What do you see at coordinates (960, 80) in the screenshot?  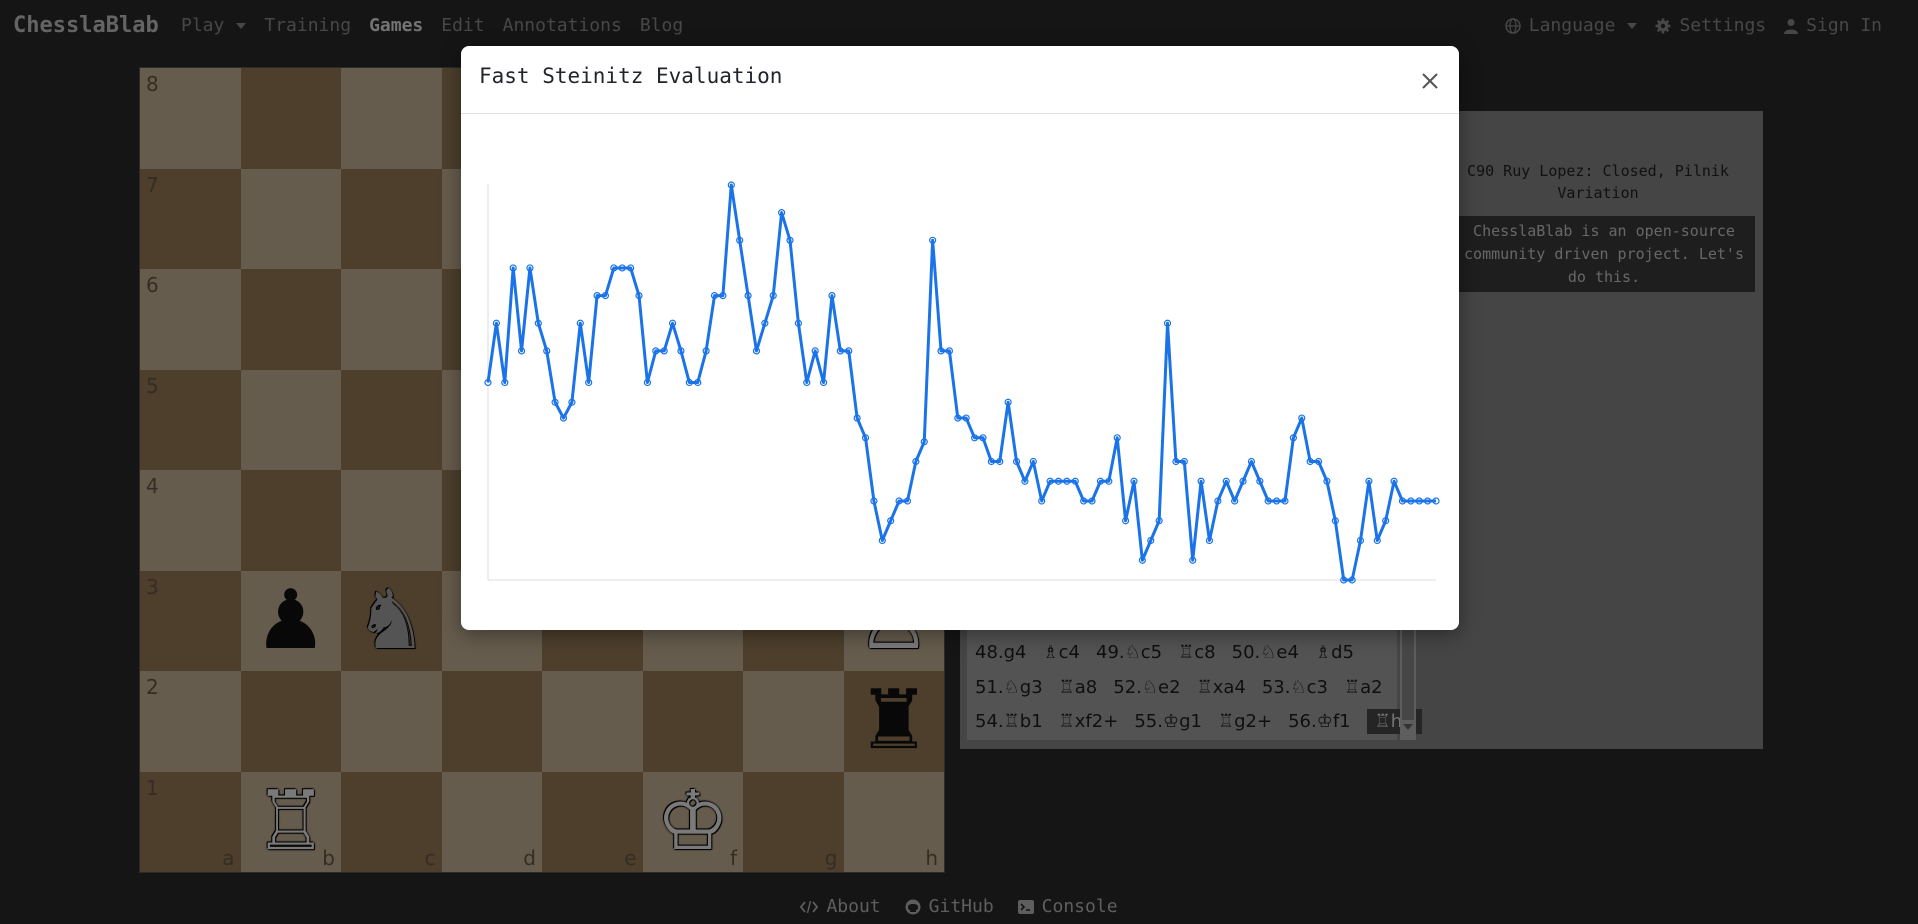 I see `modal-header: Fast Steinitz Evaluation` at bounding box center [960, 80].